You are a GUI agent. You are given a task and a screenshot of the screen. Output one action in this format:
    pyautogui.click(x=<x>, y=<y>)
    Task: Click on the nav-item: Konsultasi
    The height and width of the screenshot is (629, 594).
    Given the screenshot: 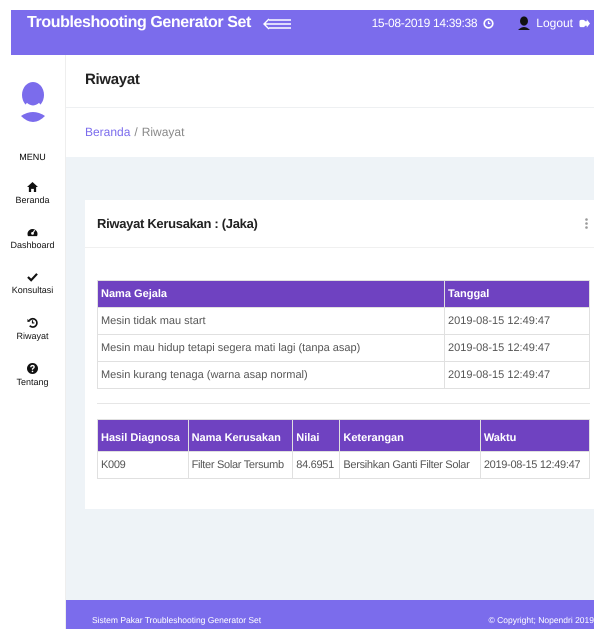 What is the action you would take?
    pyautogui.click(x=33, y=283)
    